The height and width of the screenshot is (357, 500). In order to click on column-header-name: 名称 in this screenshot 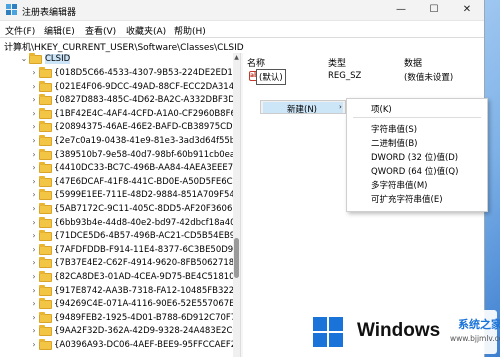, I will do `click(256, 62)`.